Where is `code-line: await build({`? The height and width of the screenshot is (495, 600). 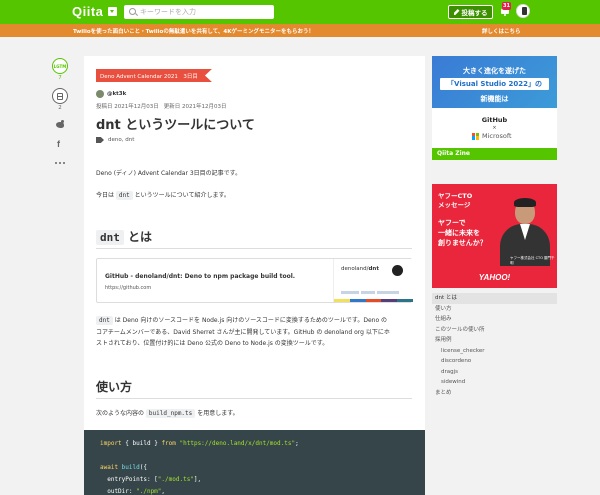
code-line: await build({ is located at coordinates (123, 467).